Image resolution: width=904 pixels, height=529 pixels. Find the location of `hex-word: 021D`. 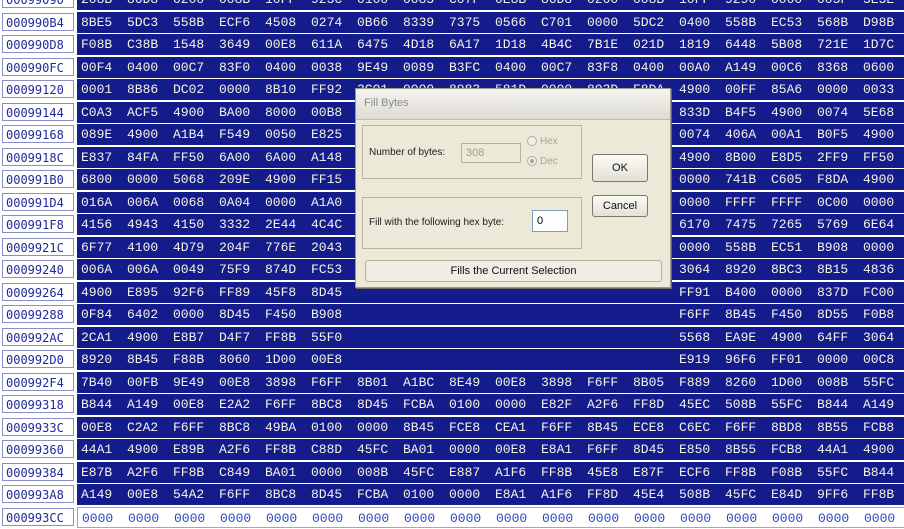

hex-word: 021D is located at coordinates (656, 44).